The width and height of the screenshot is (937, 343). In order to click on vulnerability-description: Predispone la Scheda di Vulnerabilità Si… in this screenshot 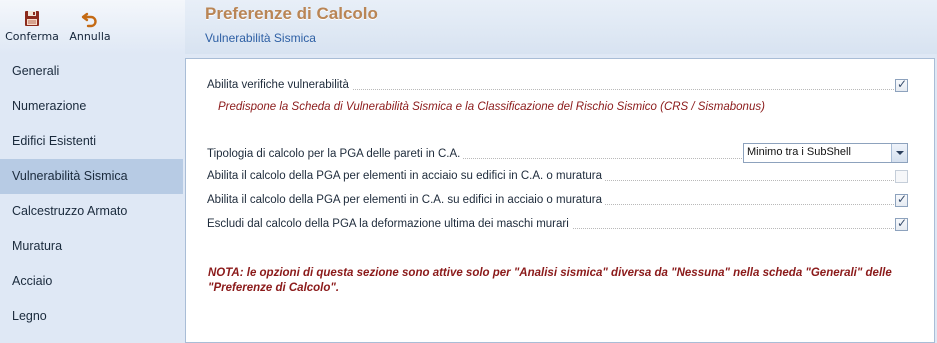, I will do `click(491, 107)`.